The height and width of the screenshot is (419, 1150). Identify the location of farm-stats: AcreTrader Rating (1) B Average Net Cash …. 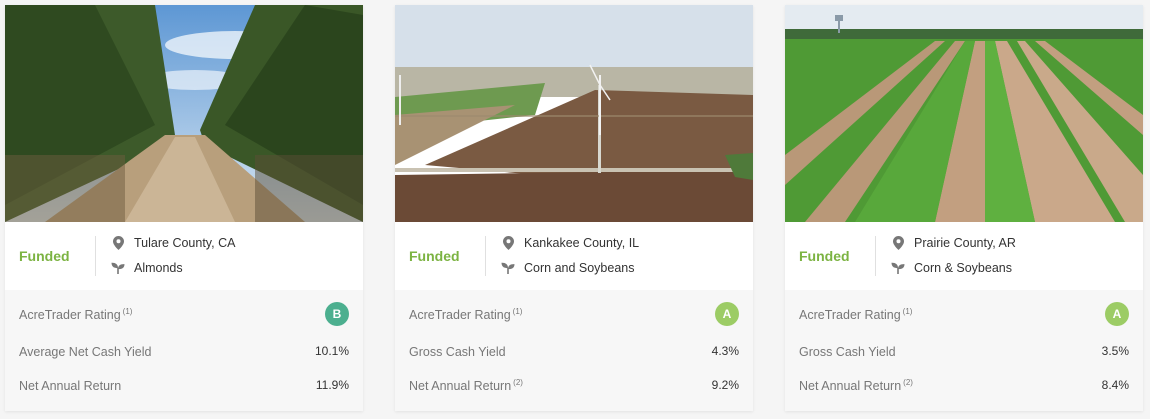
(184, 350).